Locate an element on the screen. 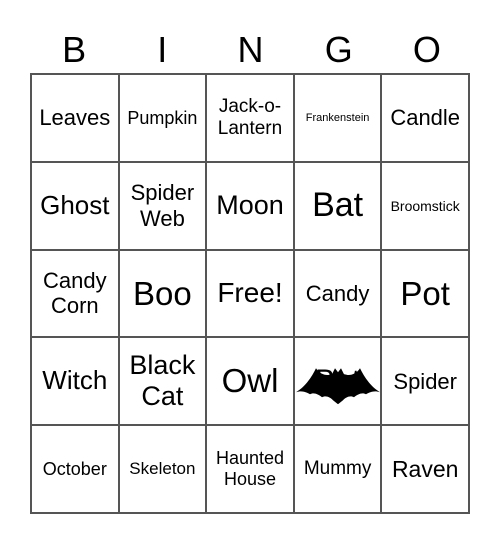 The width and height of the screenshot is (500, 544). cell-text: Broomstick is located at coordinates (425, 205).